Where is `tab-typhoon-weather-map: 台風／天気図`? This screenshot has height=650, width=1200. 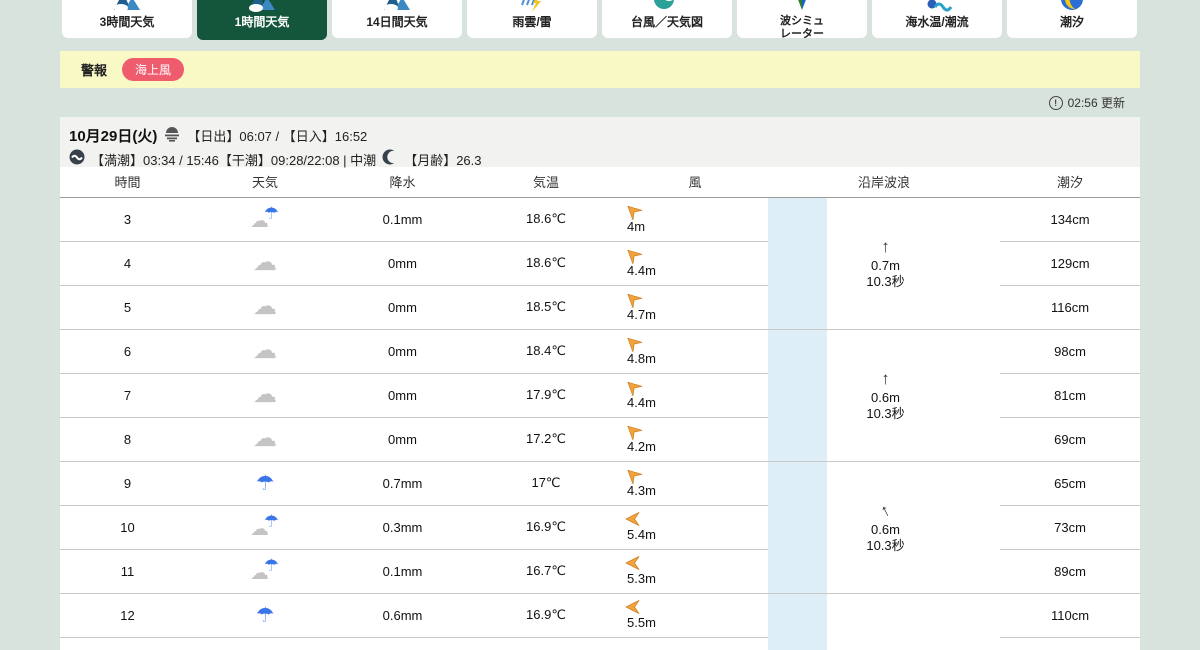
tab-typhoon-weather-map: 台風／天気図 is located at coordinates (667, 19).